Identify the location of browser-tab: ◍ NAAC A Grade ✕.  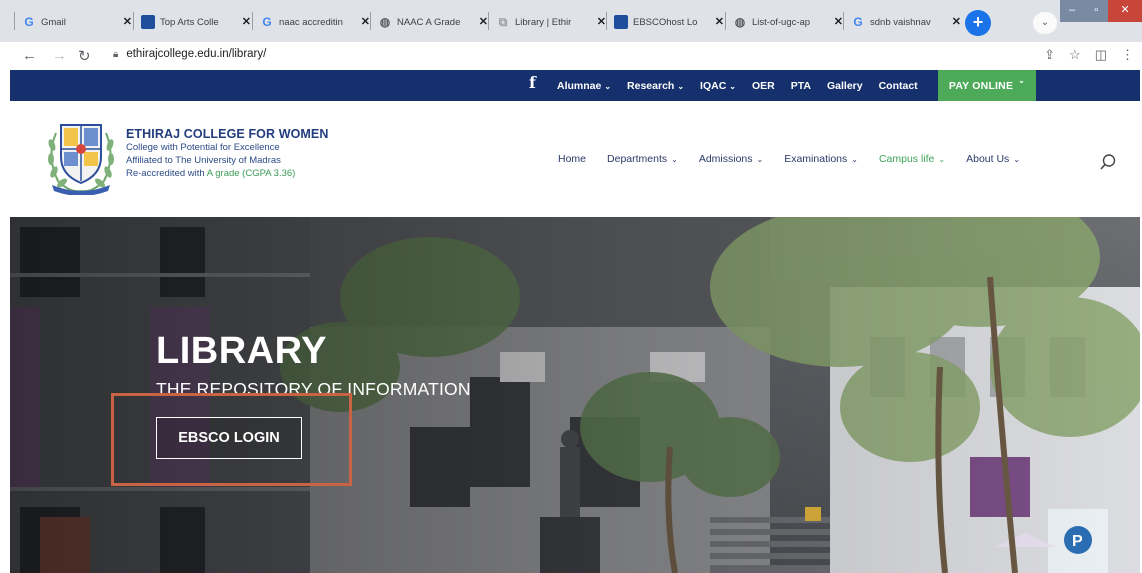
(434, 22).